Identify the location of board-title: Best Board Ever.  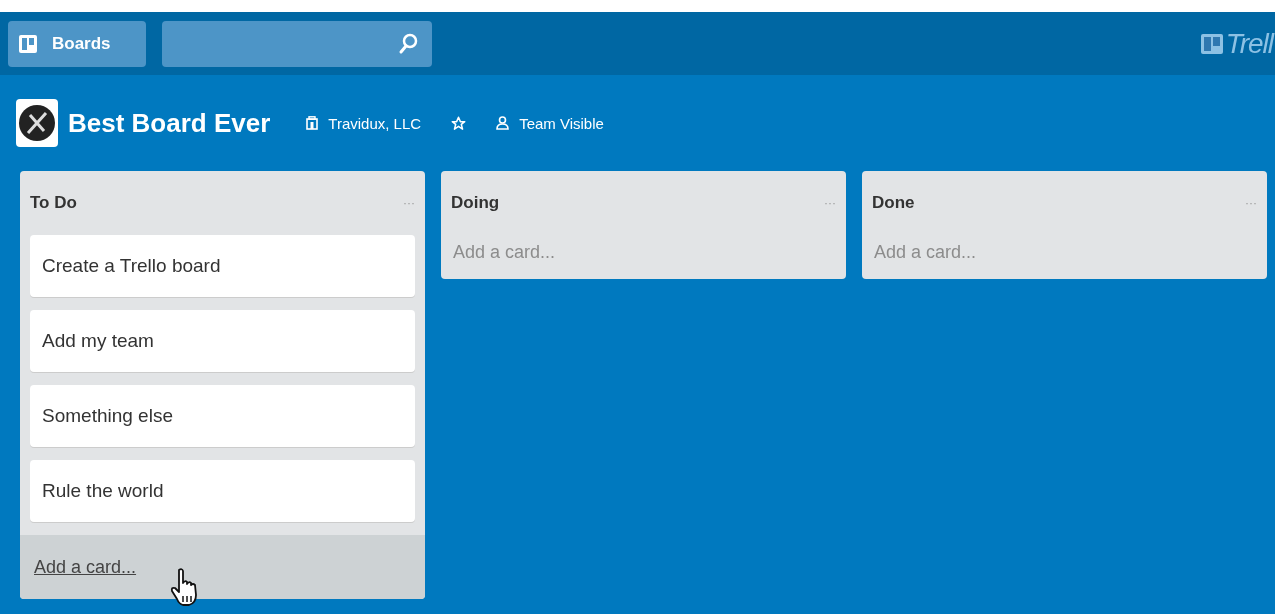
(169, 123).